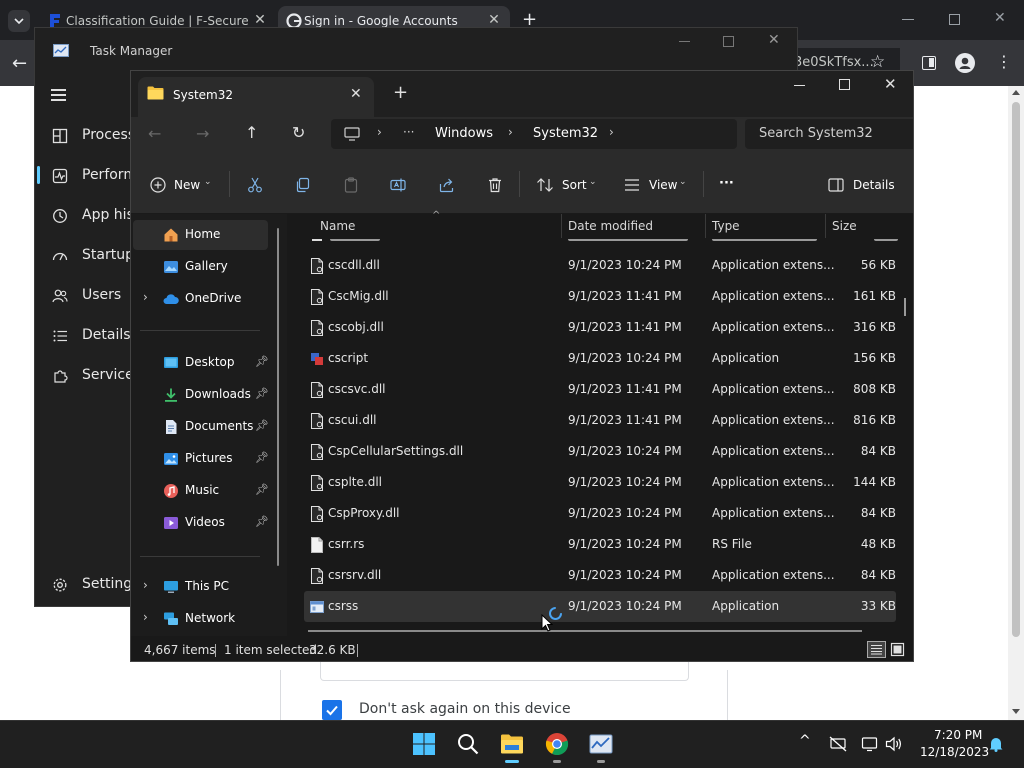 The image size is (1024, 768). Describe the element at coordinates (356, 94) in the screenshot. I see `close-tab-icon: ✕` at that location.